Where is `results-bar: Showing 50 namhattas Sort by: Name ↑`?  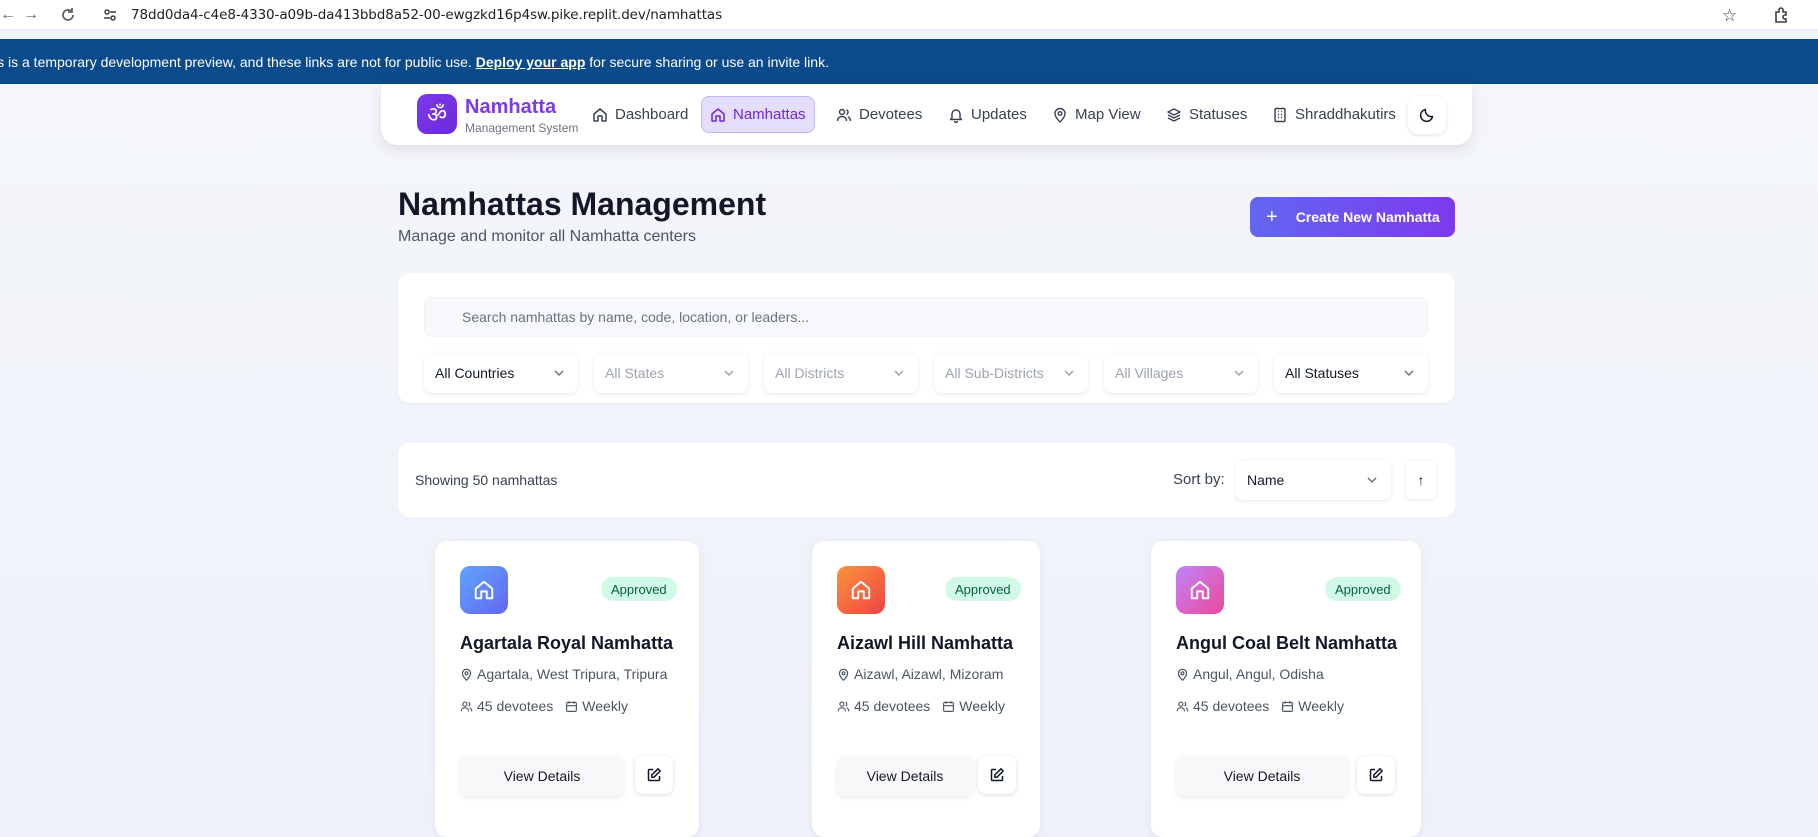
results-bar: Showing 50 namhattas Sort by: Name ↑ is located at coordinates (926, 480).